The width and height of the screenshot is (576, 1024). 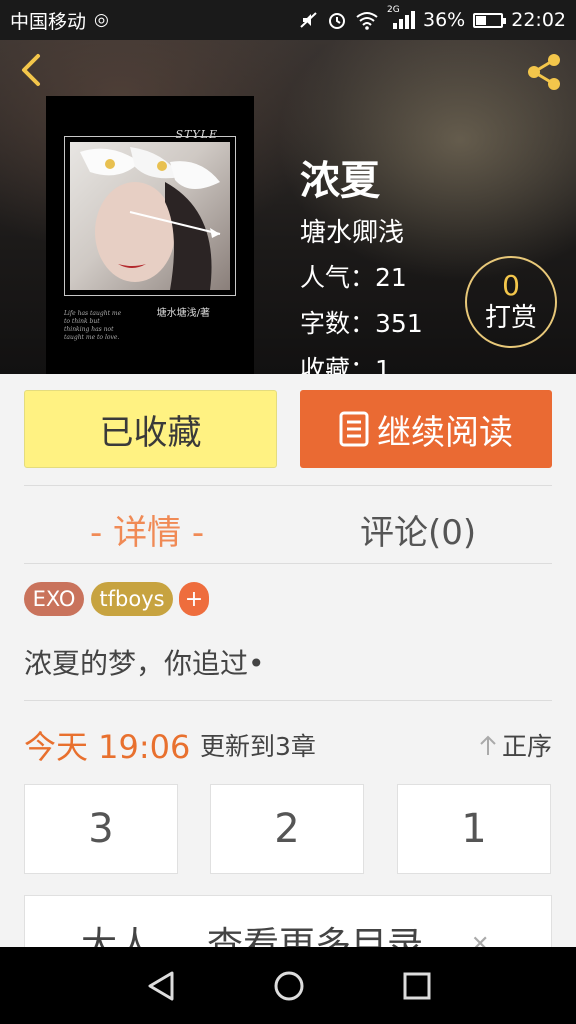 What do you see at coordinates (538, 20) in the screenshot?
I see `clock: 22:02` at bounding box center [538, 20].